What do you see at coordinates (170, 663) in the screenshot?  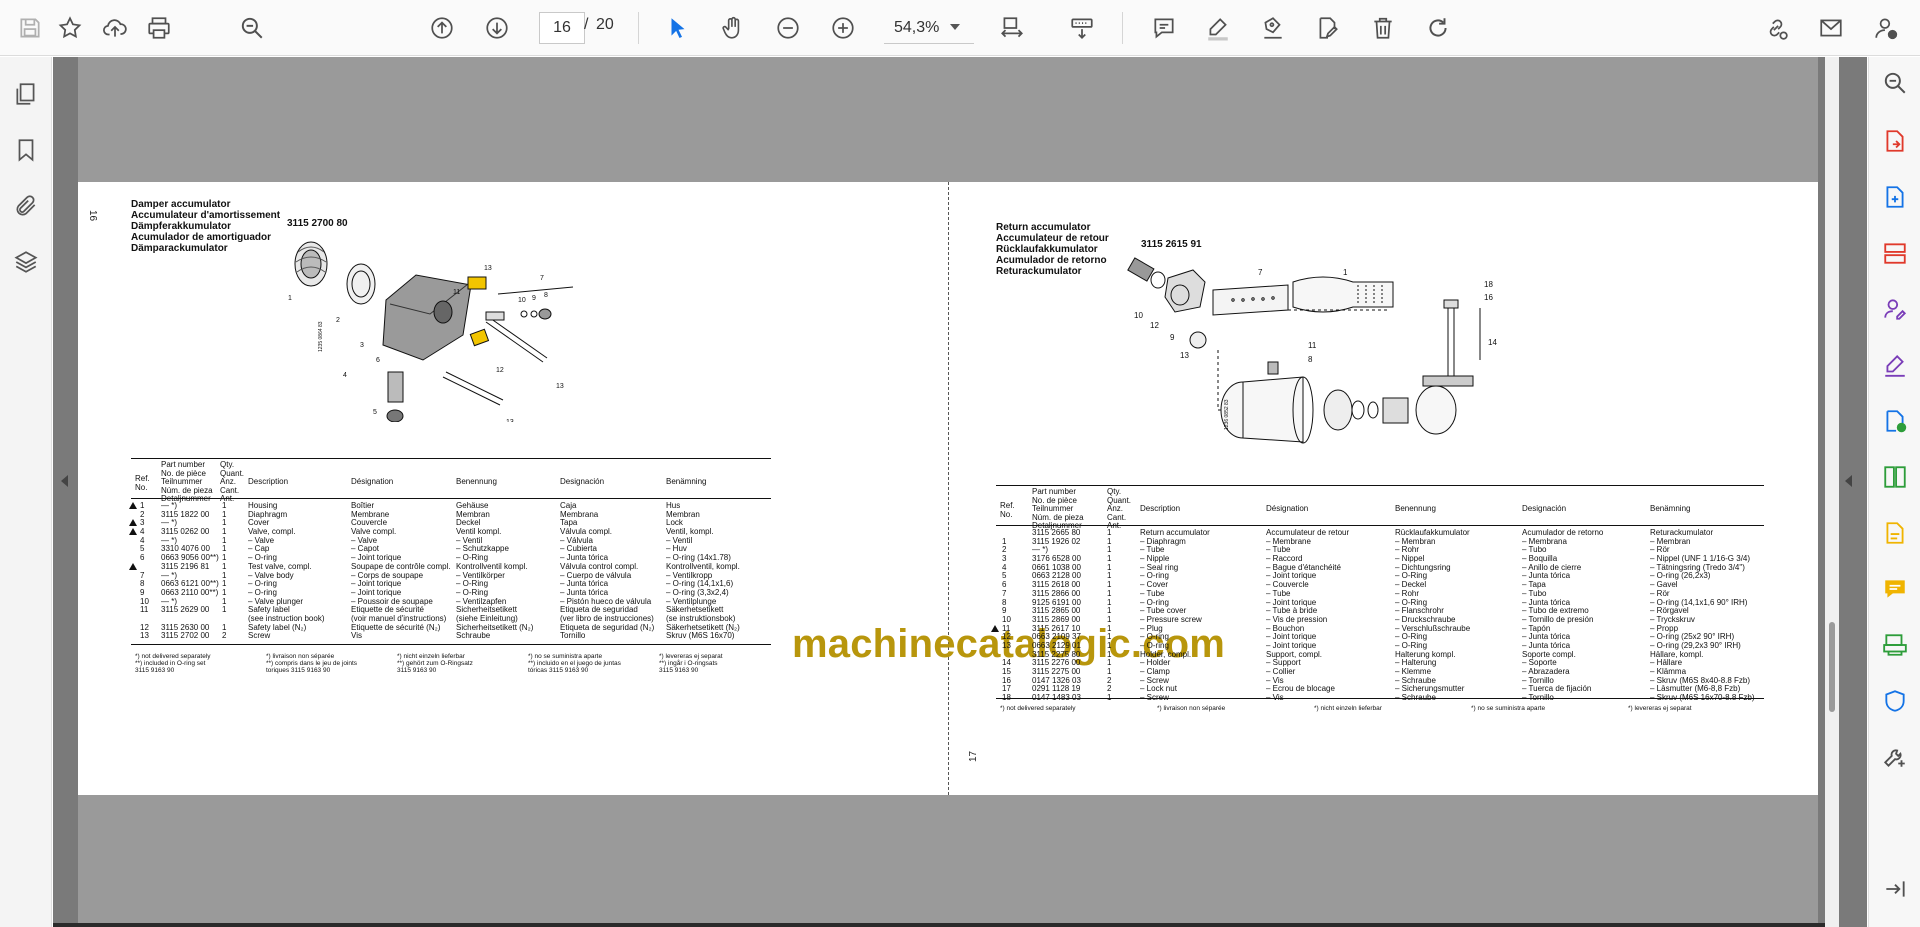 I see `footnote-line: **) included in O-ring set` at bounding box center [170, 663].